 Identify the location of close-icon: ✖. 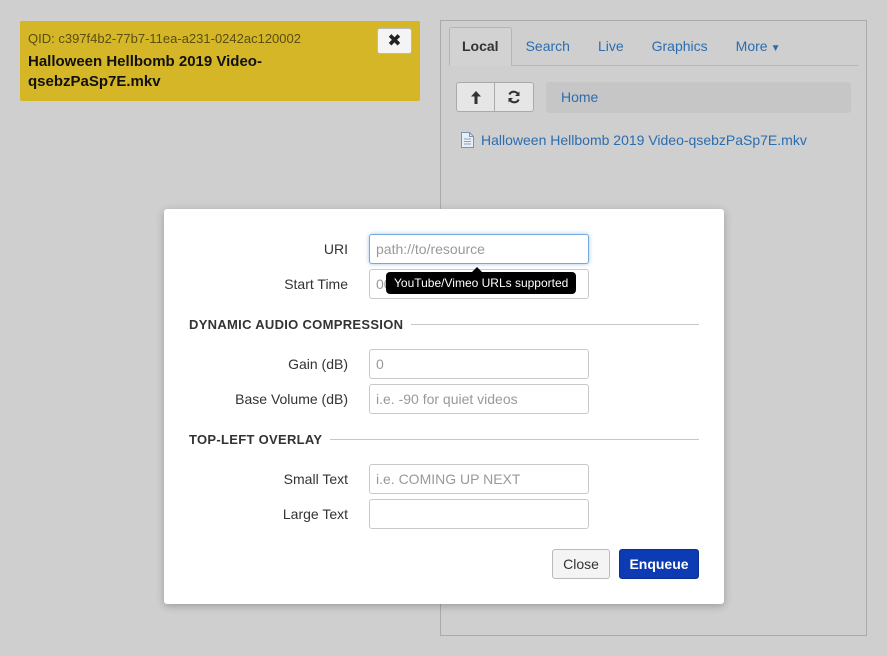
(394, 40).